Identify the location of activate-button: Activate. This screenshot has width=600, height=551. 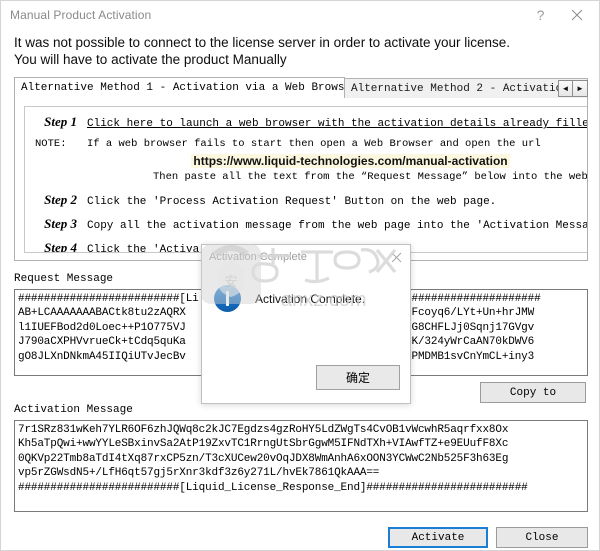
(438, 537).